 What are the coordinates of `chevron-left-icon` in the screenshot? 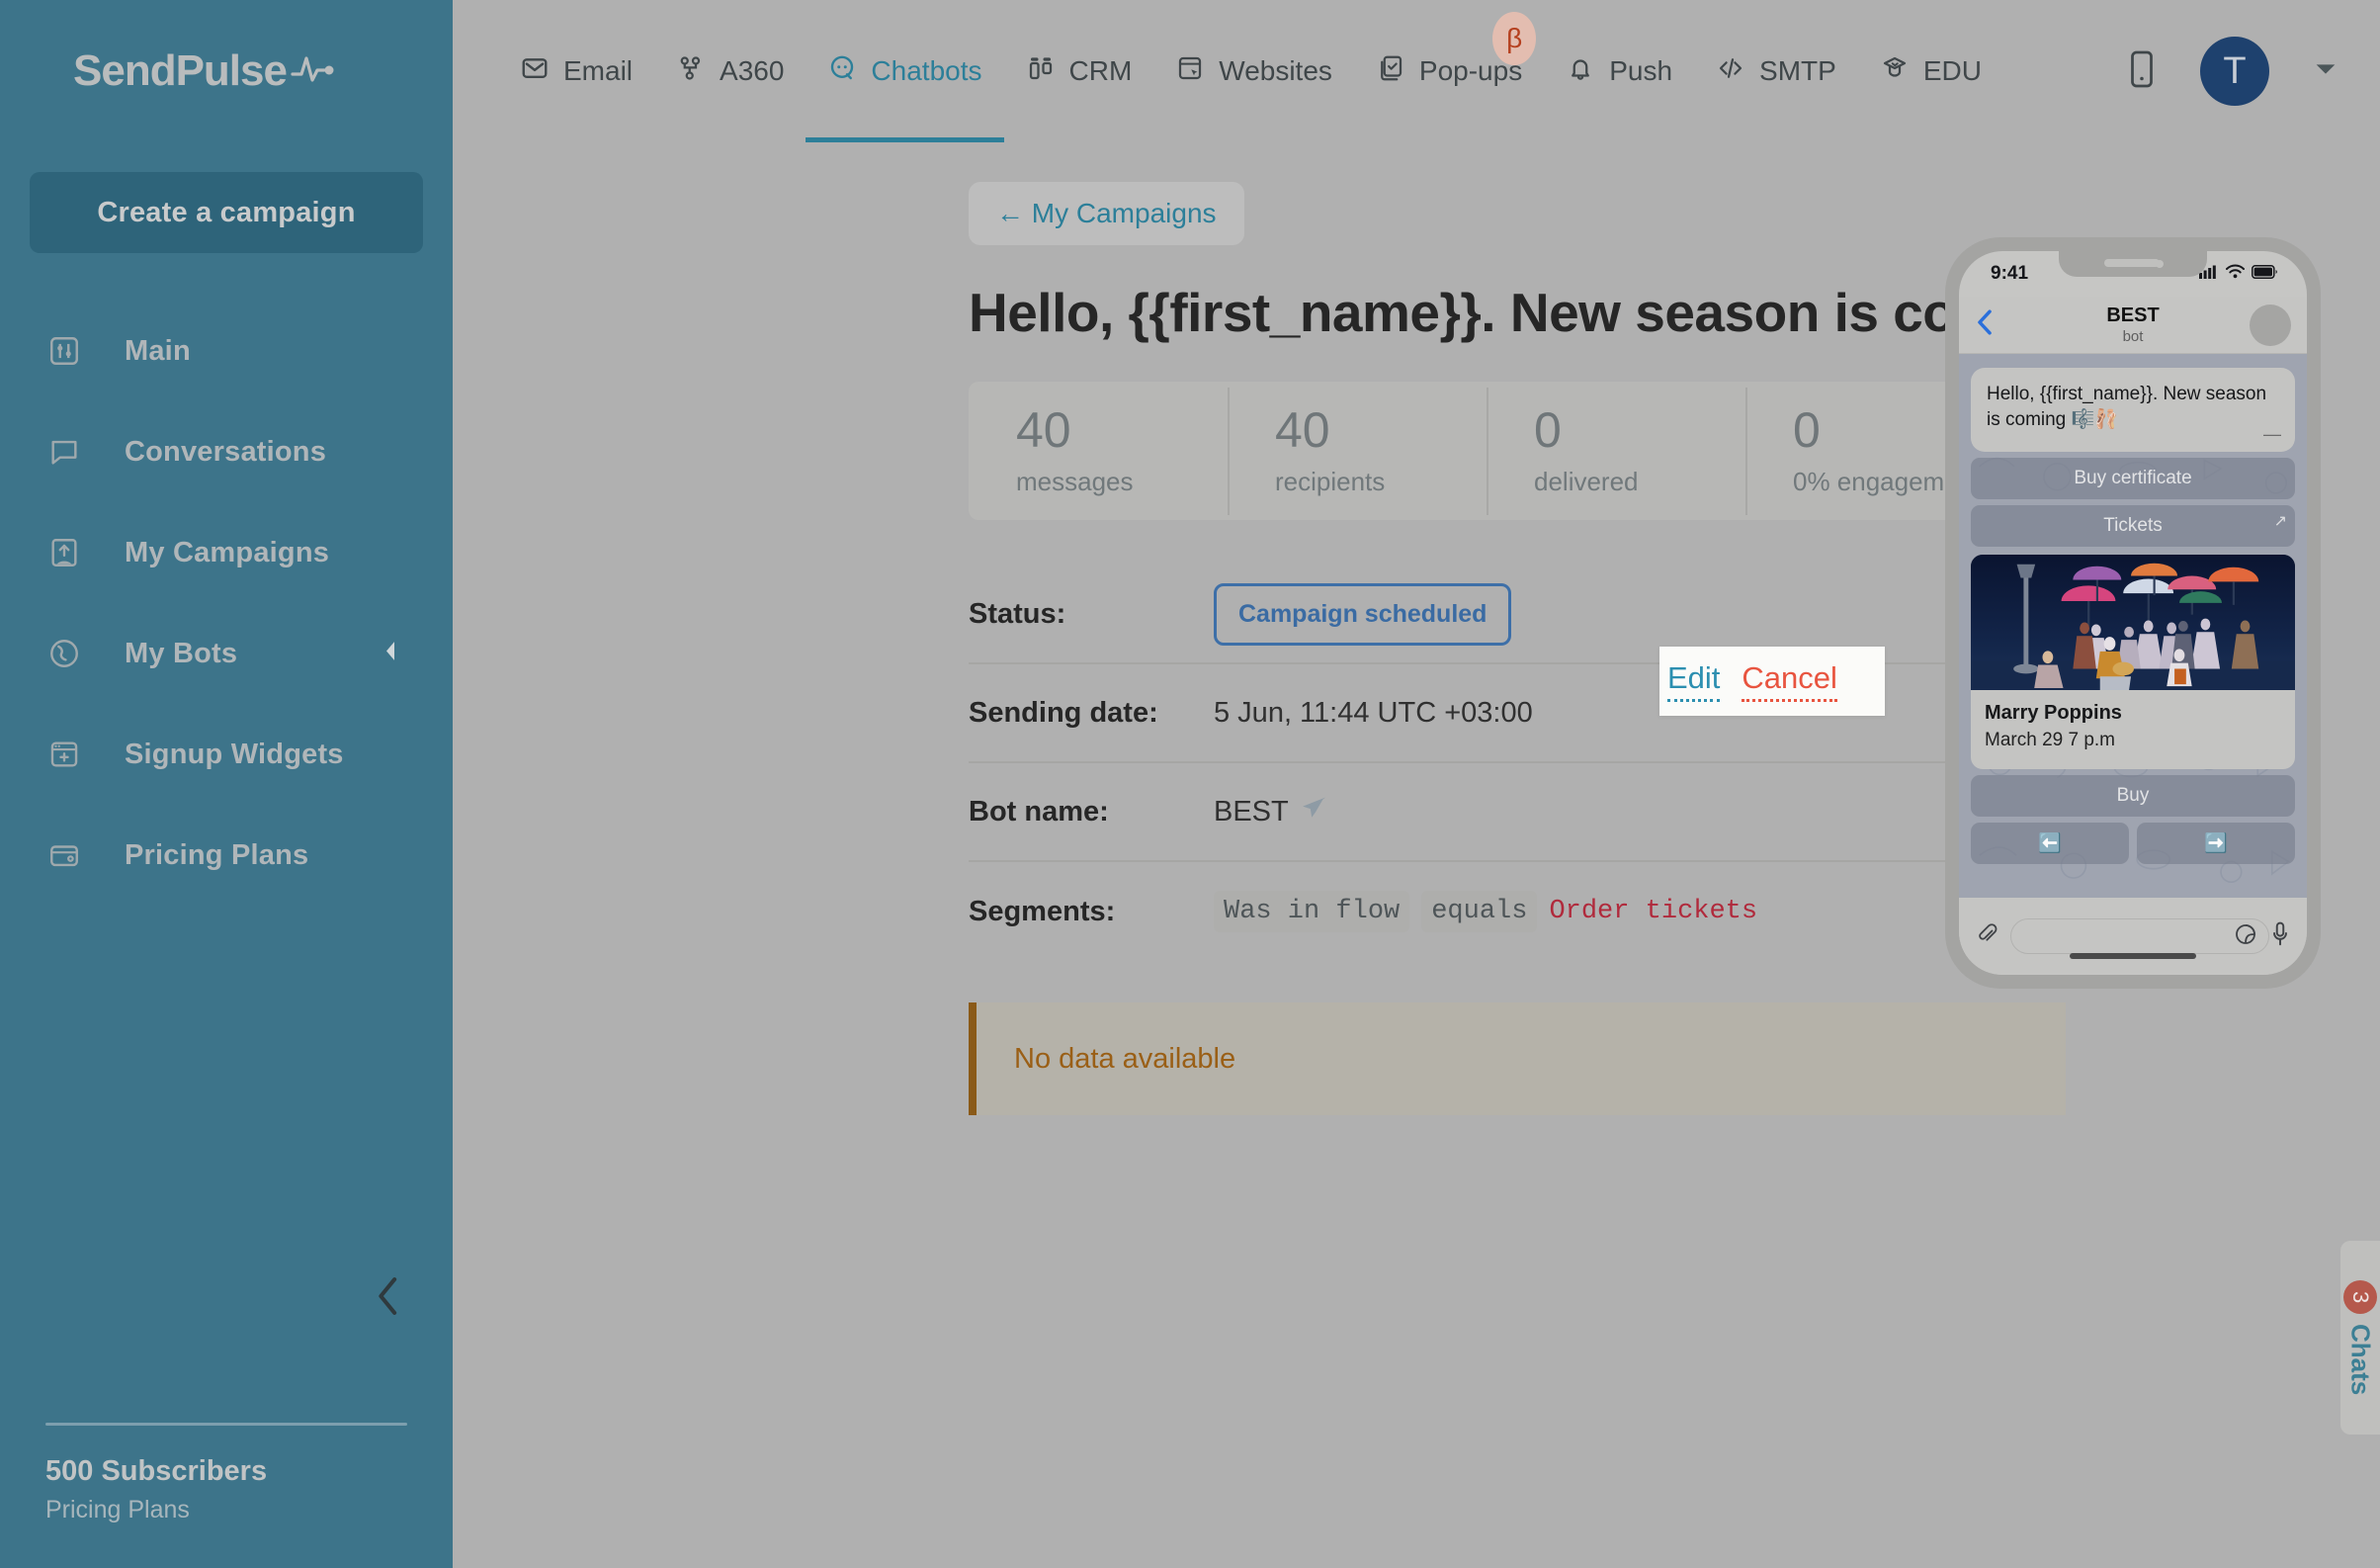 It's located at (390, 654).